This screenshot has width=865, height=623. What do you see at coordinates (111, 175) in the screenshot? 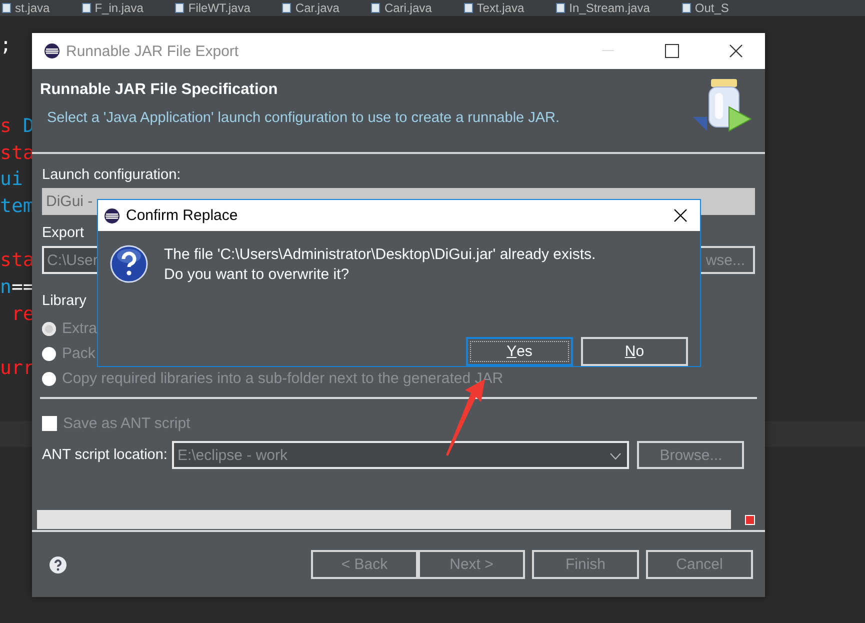
I see `field-label: Launch configuration:` at bounding box center [111, 175].